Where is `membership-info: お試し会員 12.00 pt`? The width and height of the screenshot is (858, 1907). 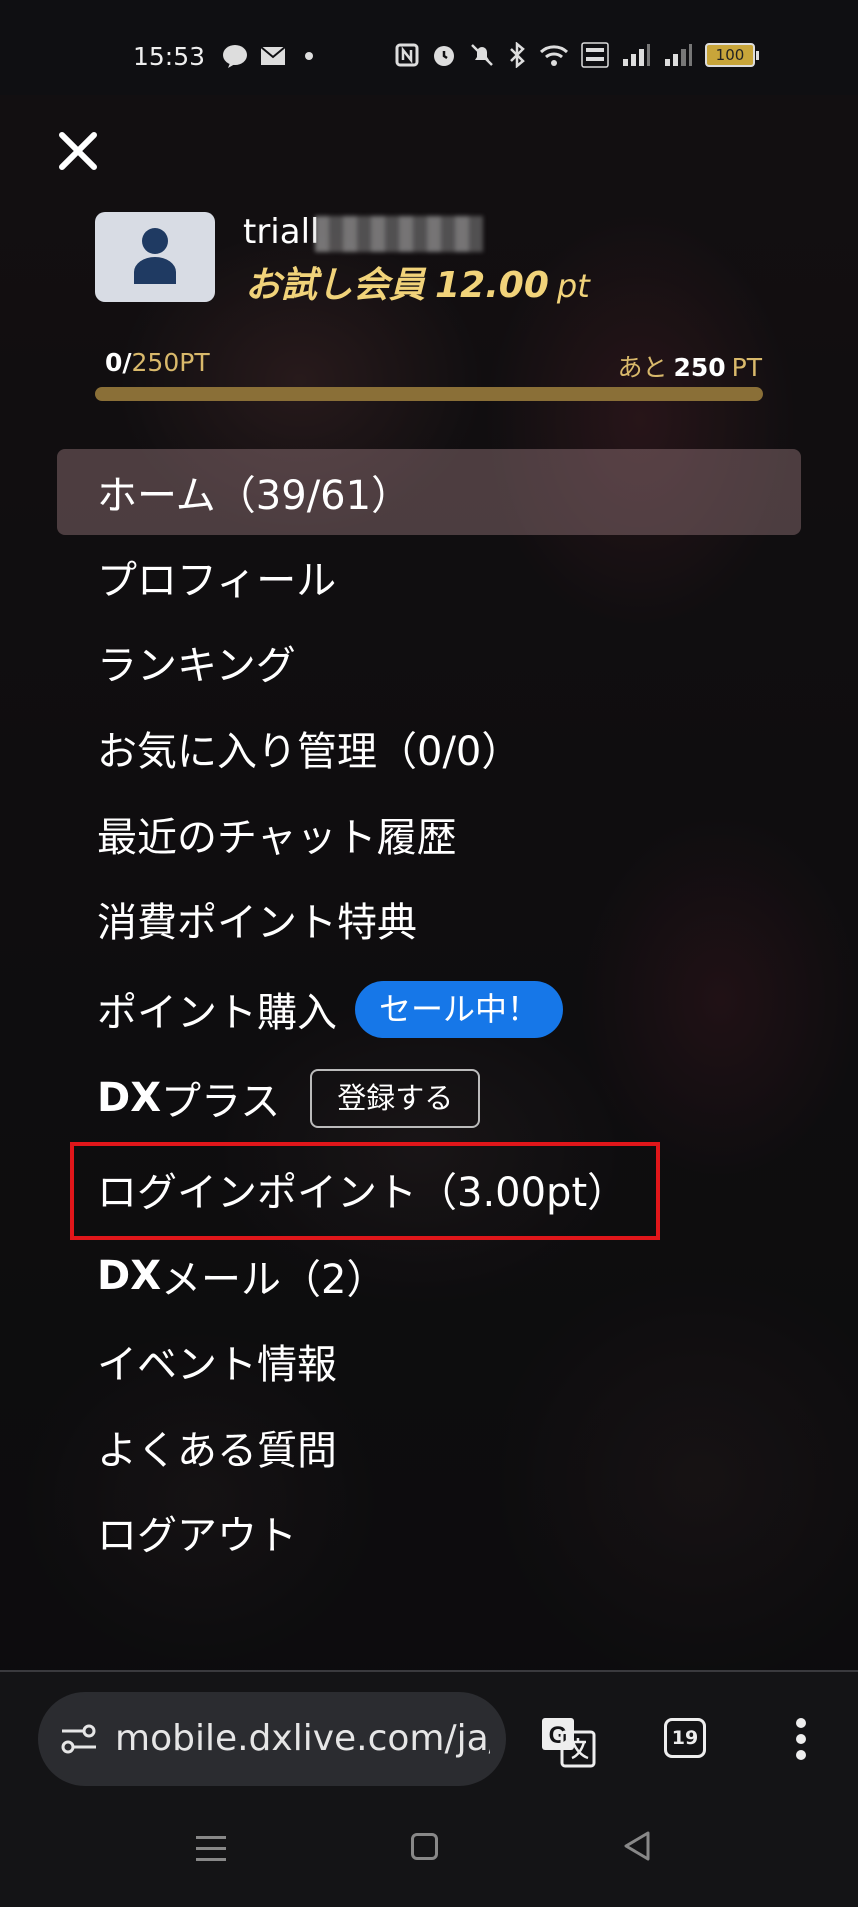
membership-info: お試し会員 12.00 pt is located at coordinates (417, 282).